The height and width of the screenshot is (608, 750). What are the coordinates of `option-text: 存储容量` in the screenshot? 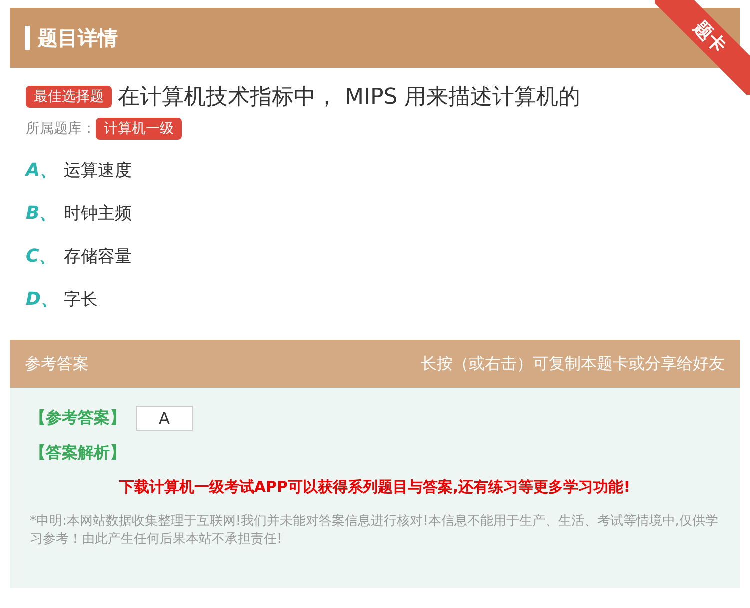 It's located at (98, 257).